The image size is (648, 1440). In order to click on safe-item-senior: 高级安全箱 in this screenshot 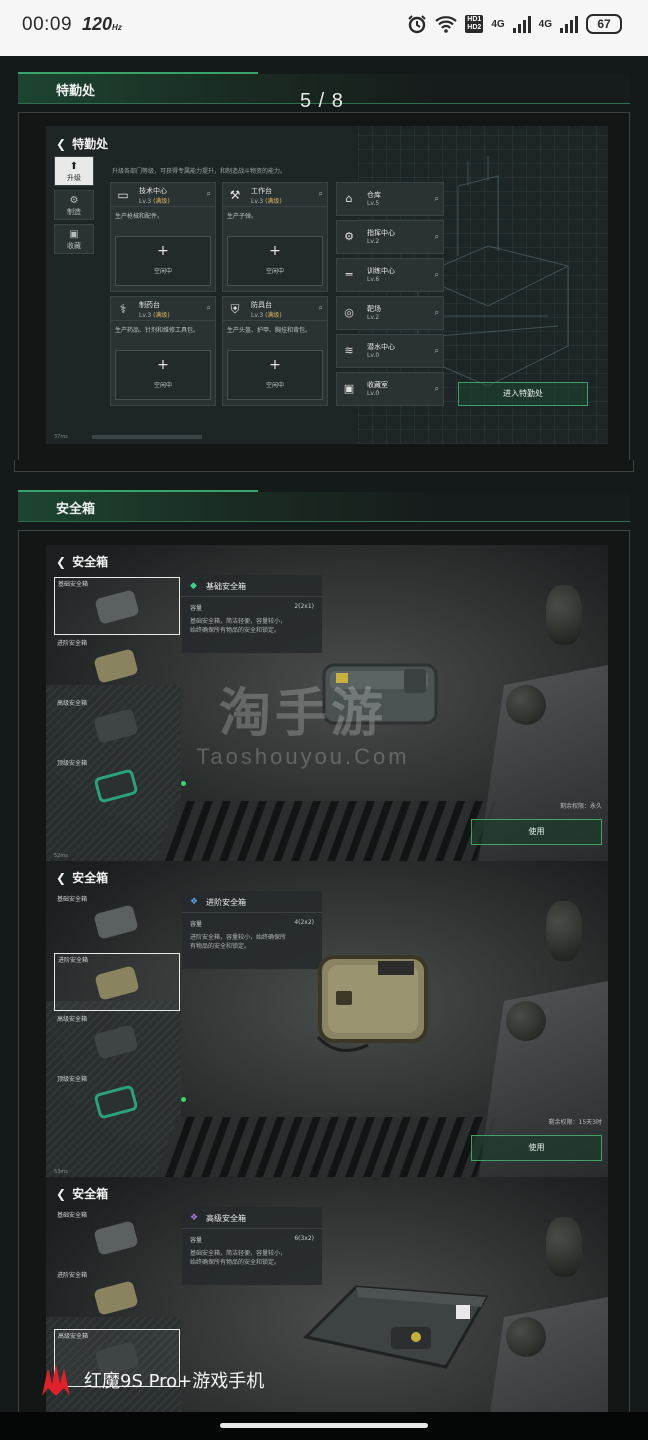, I will do `click(117, 1042)`.